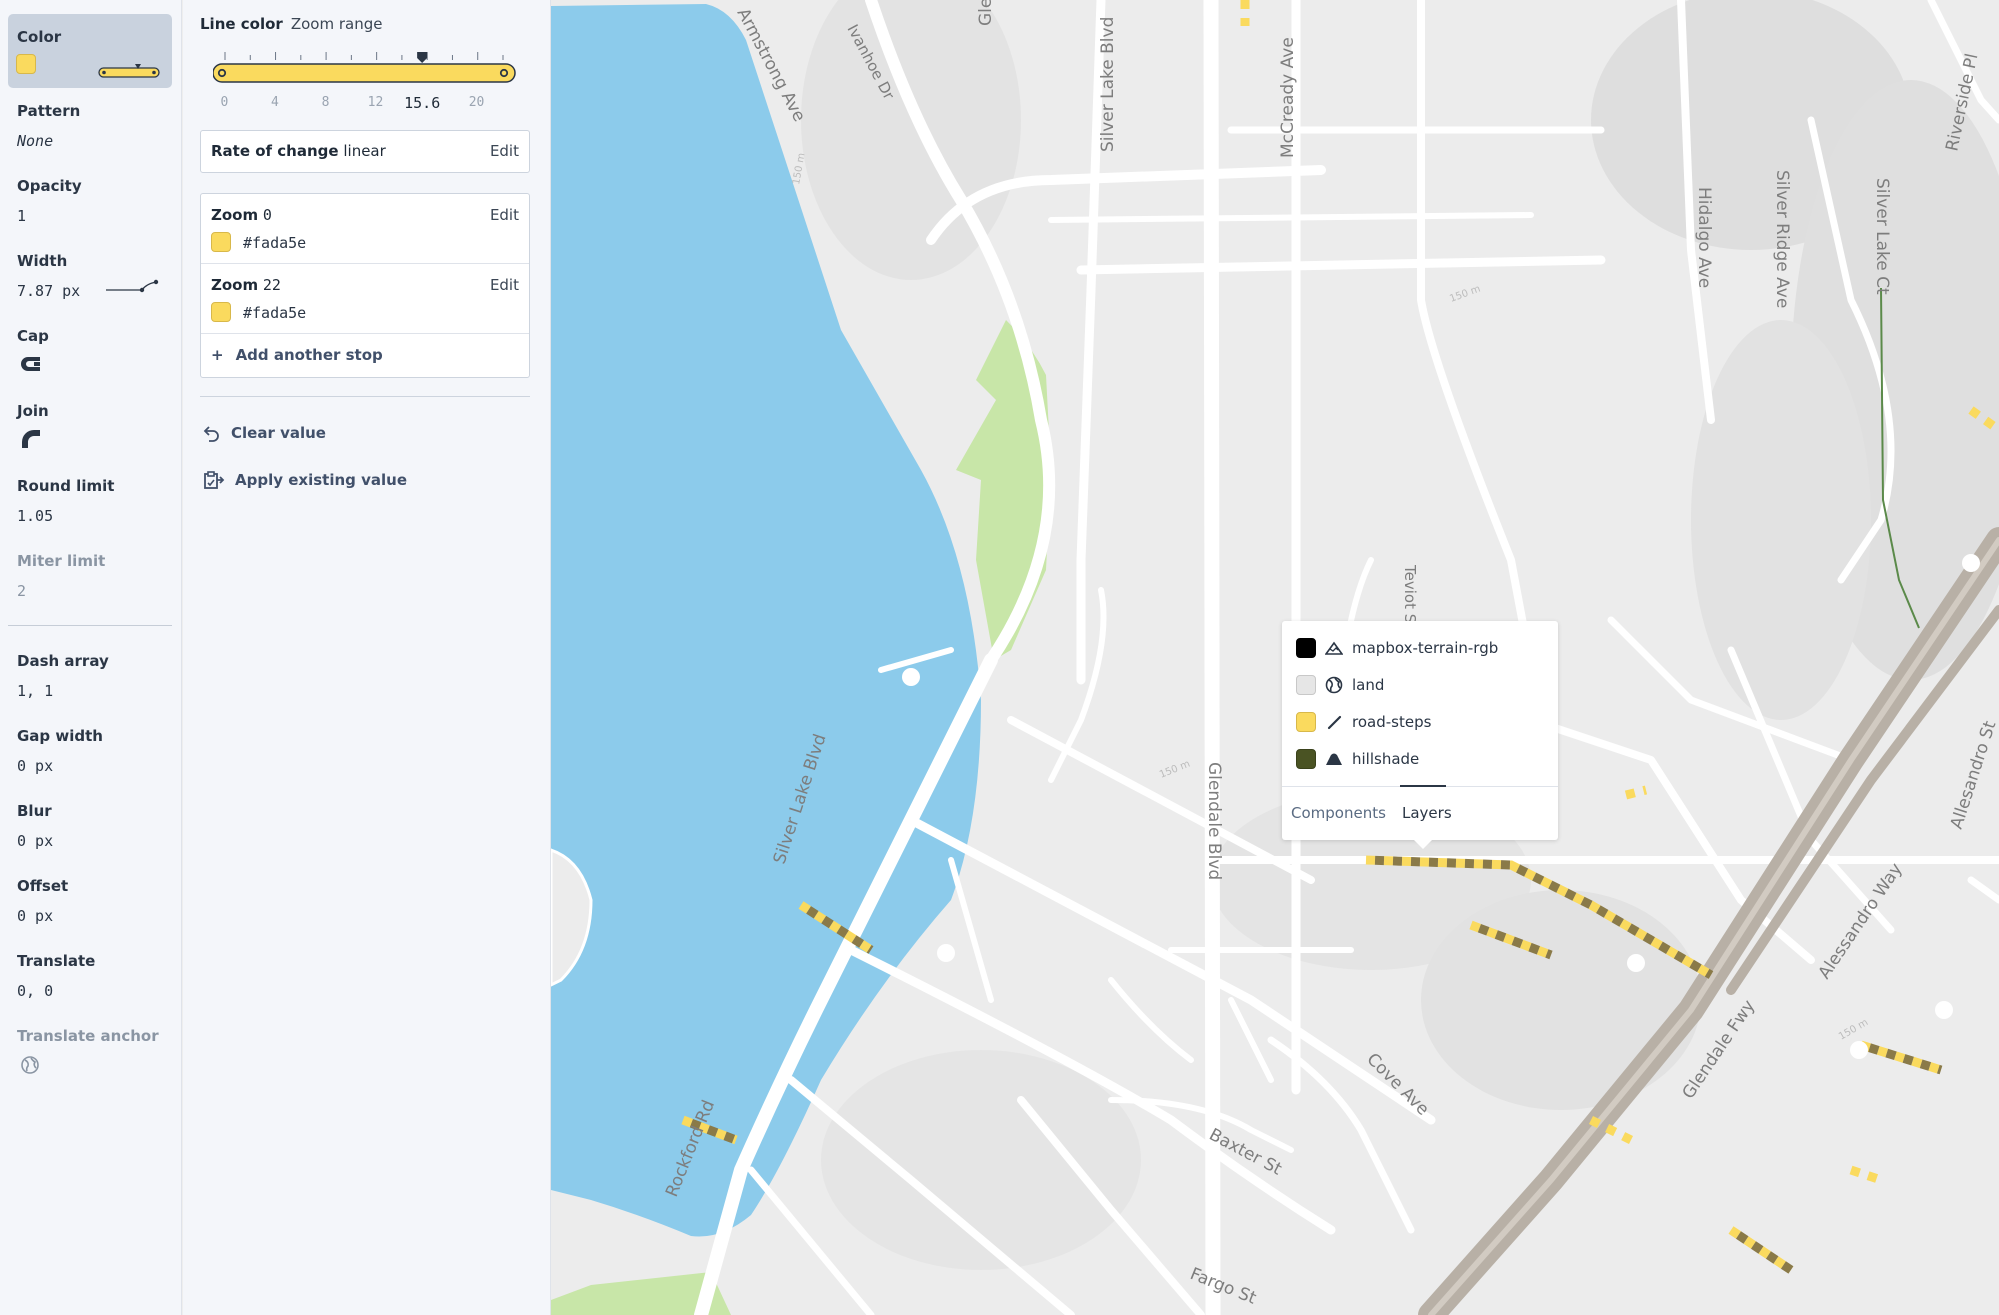  Describe the element at coordinates (90, 125) in the screenshot. I see `property-pattern: Pattern None` at that location.